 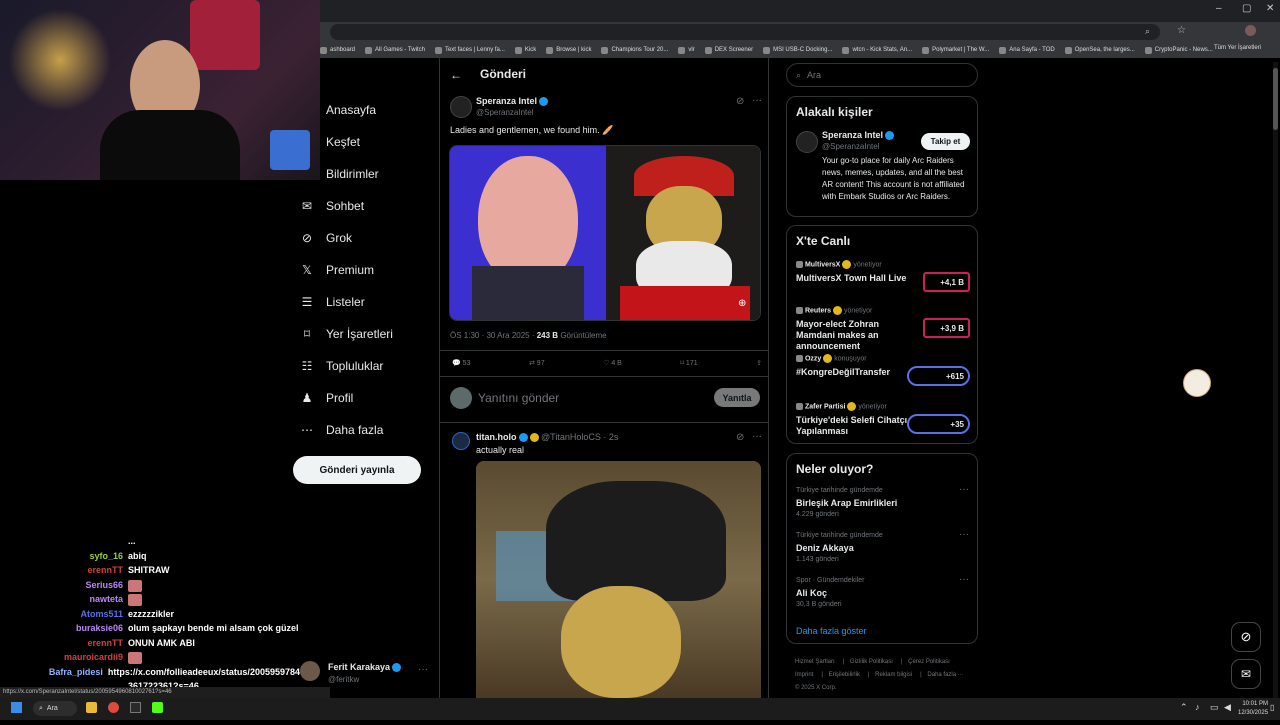 What do you see at coordinates (946, 328) in the screenshot?
I see `live-listener-badge: +3,9 B` at bounding box center [946, 328].